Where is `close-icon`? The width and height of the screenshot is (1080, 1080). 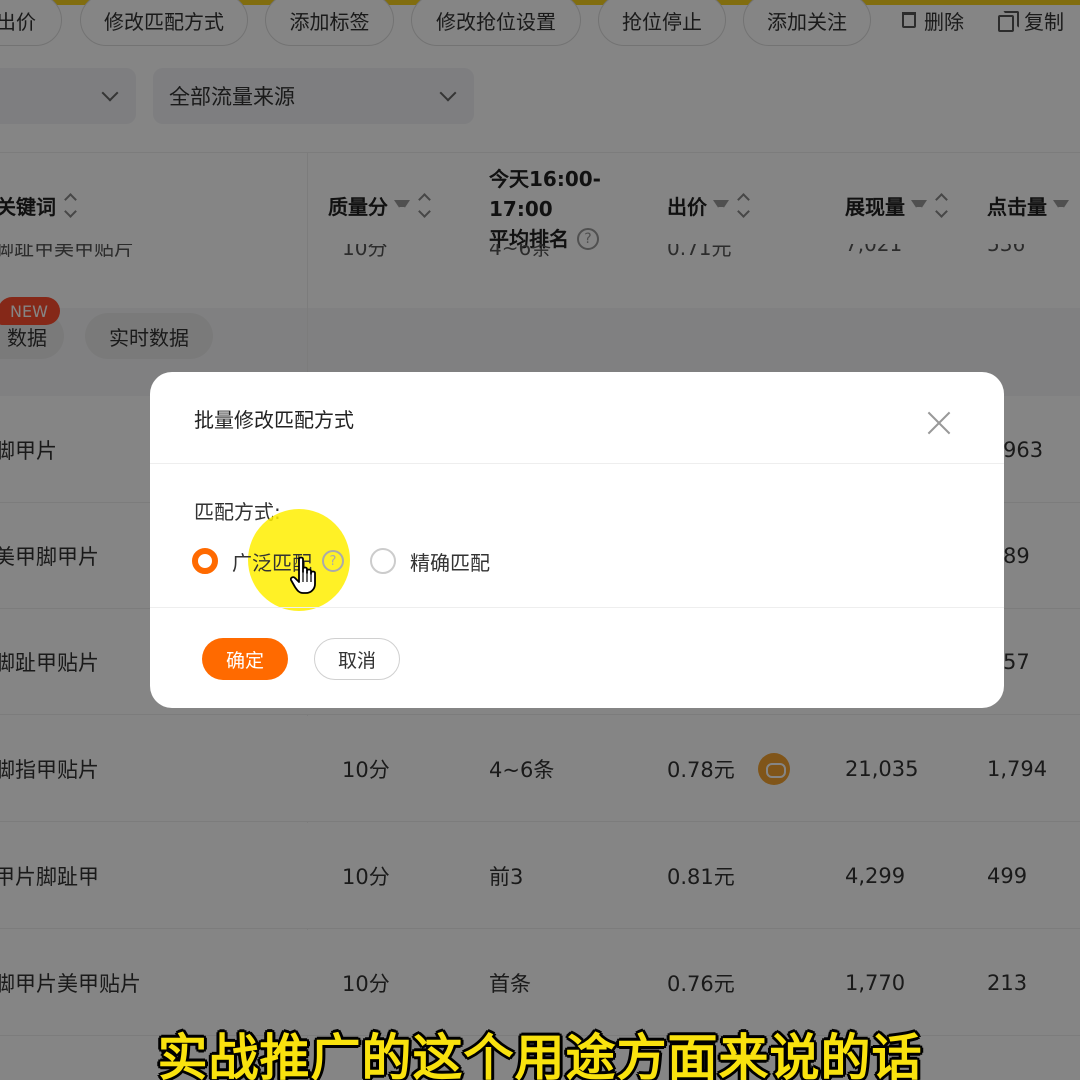 close-icon is located at coordinates (939, 423).